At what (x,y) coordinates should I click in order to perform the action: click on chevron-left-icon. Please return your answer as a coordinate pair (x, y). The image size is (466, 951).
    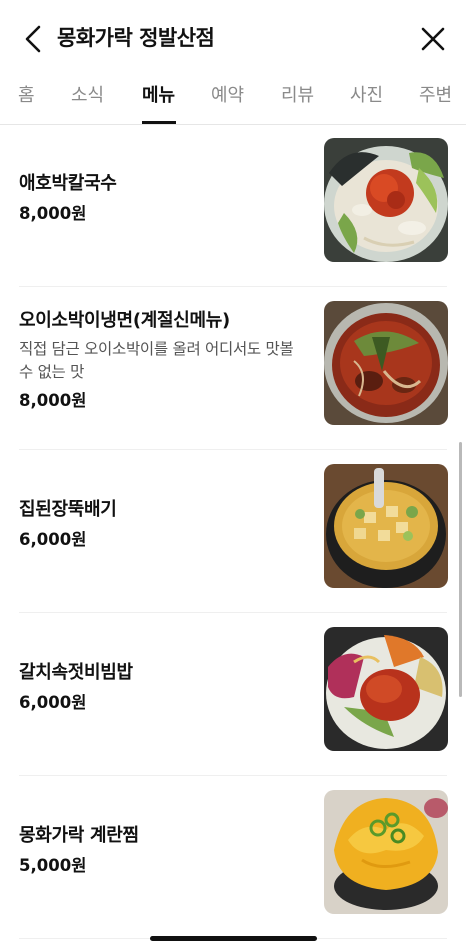
    Looking at the image, I should click on (33, 39).